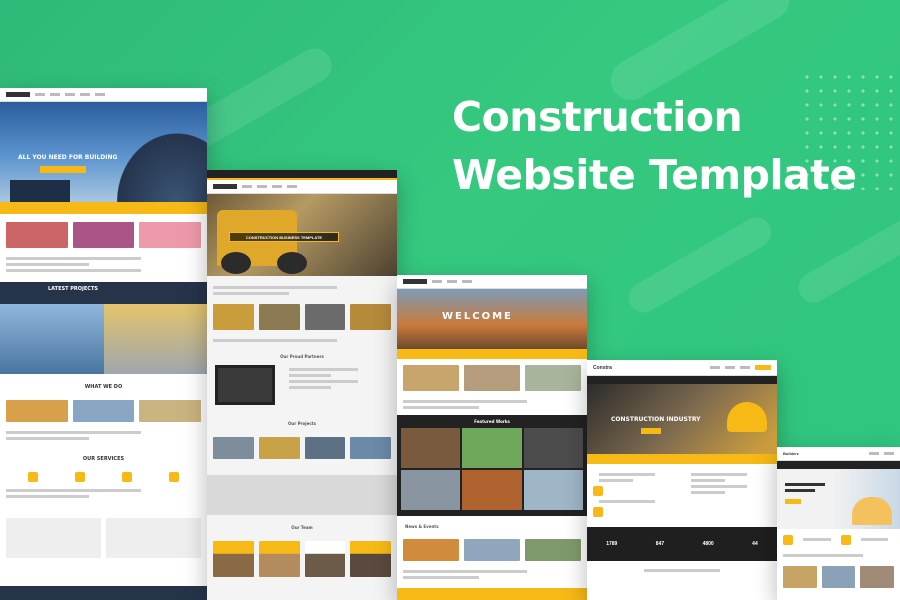 The image size is (900, 600). What do you see at coordinates (660, 544) in the screenshot?
I see `stat-value: 847` at bounding box center [660, 544].